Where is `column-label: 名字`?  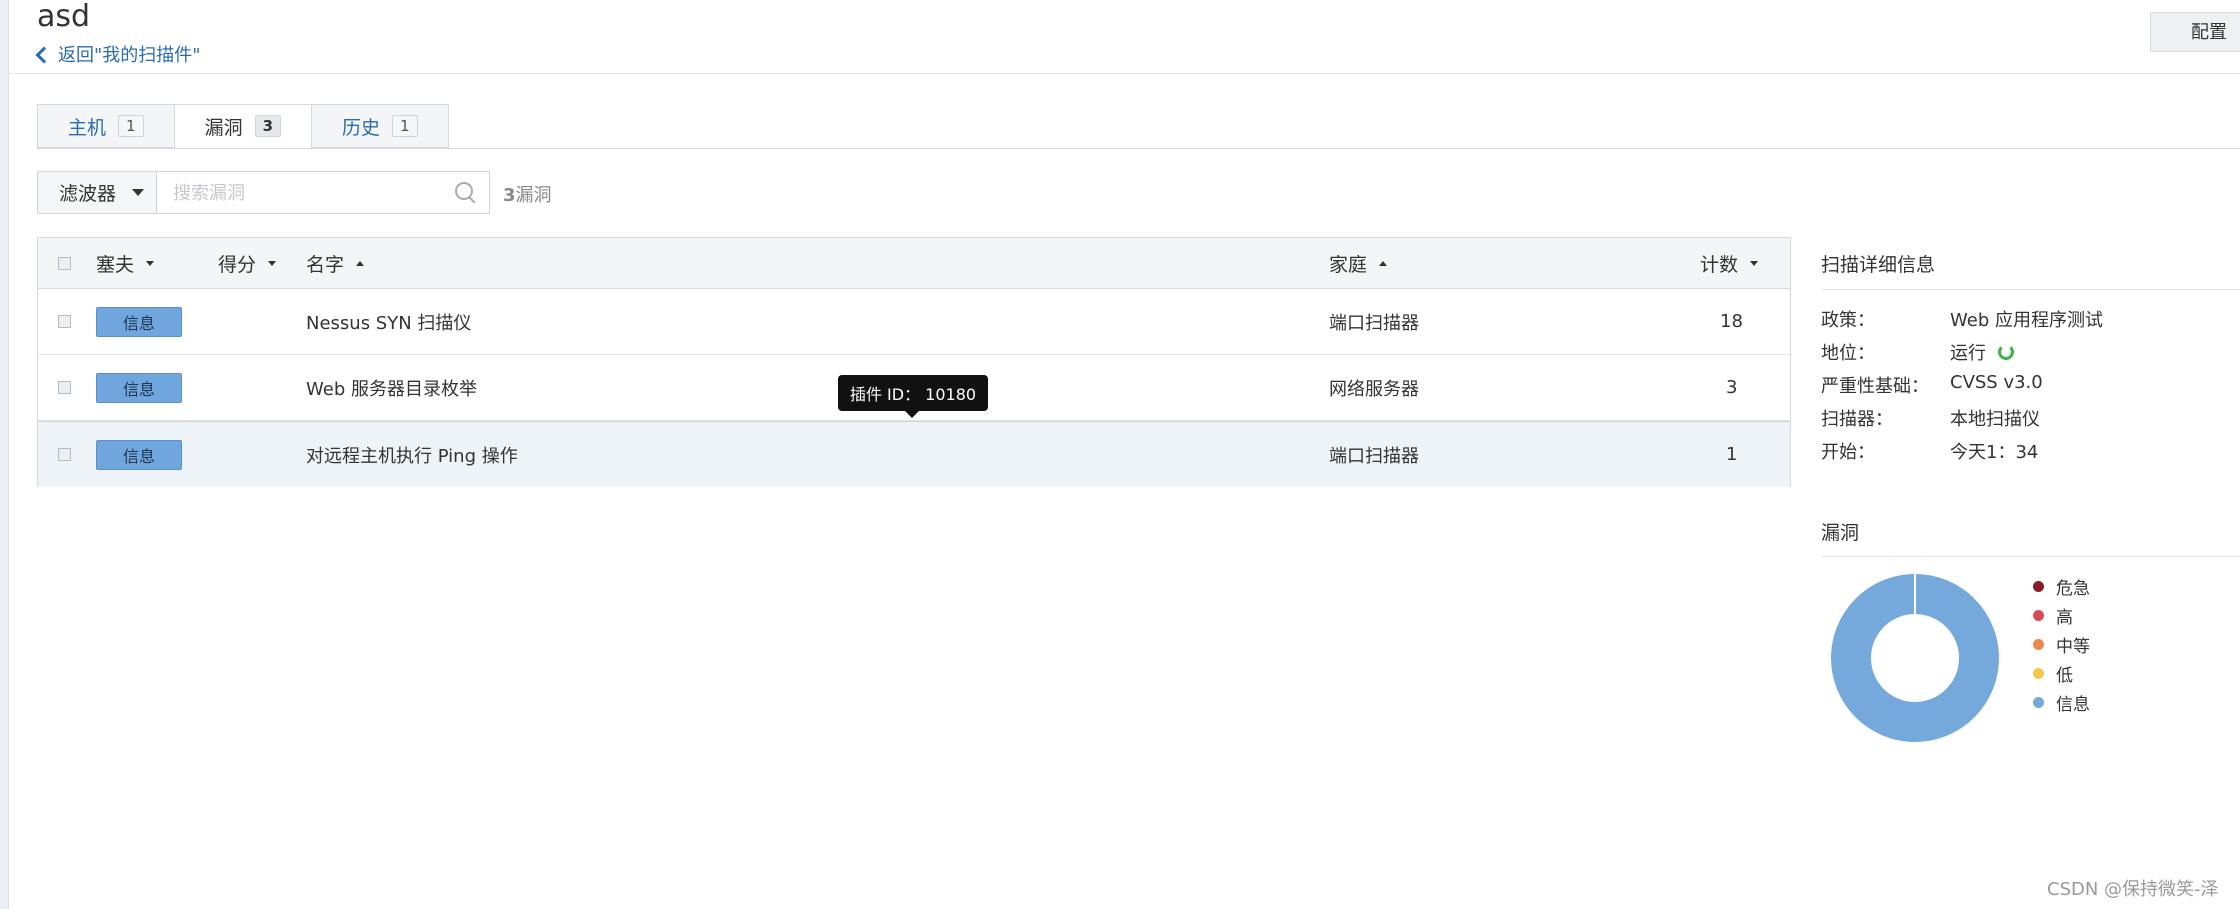 column-label: 名字 is located at coordinates (325, 264).